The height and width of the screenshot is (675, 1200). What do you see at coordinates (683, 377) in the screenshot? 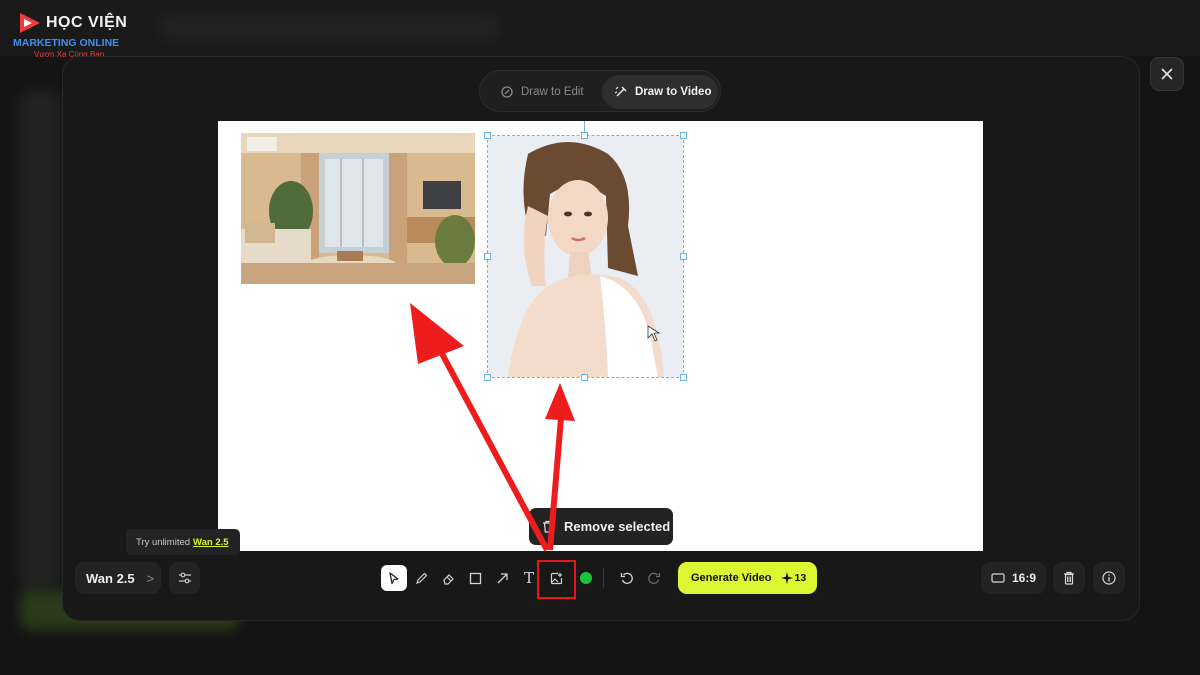
I see `resize-handle-br` at bounding box center [683, 377].